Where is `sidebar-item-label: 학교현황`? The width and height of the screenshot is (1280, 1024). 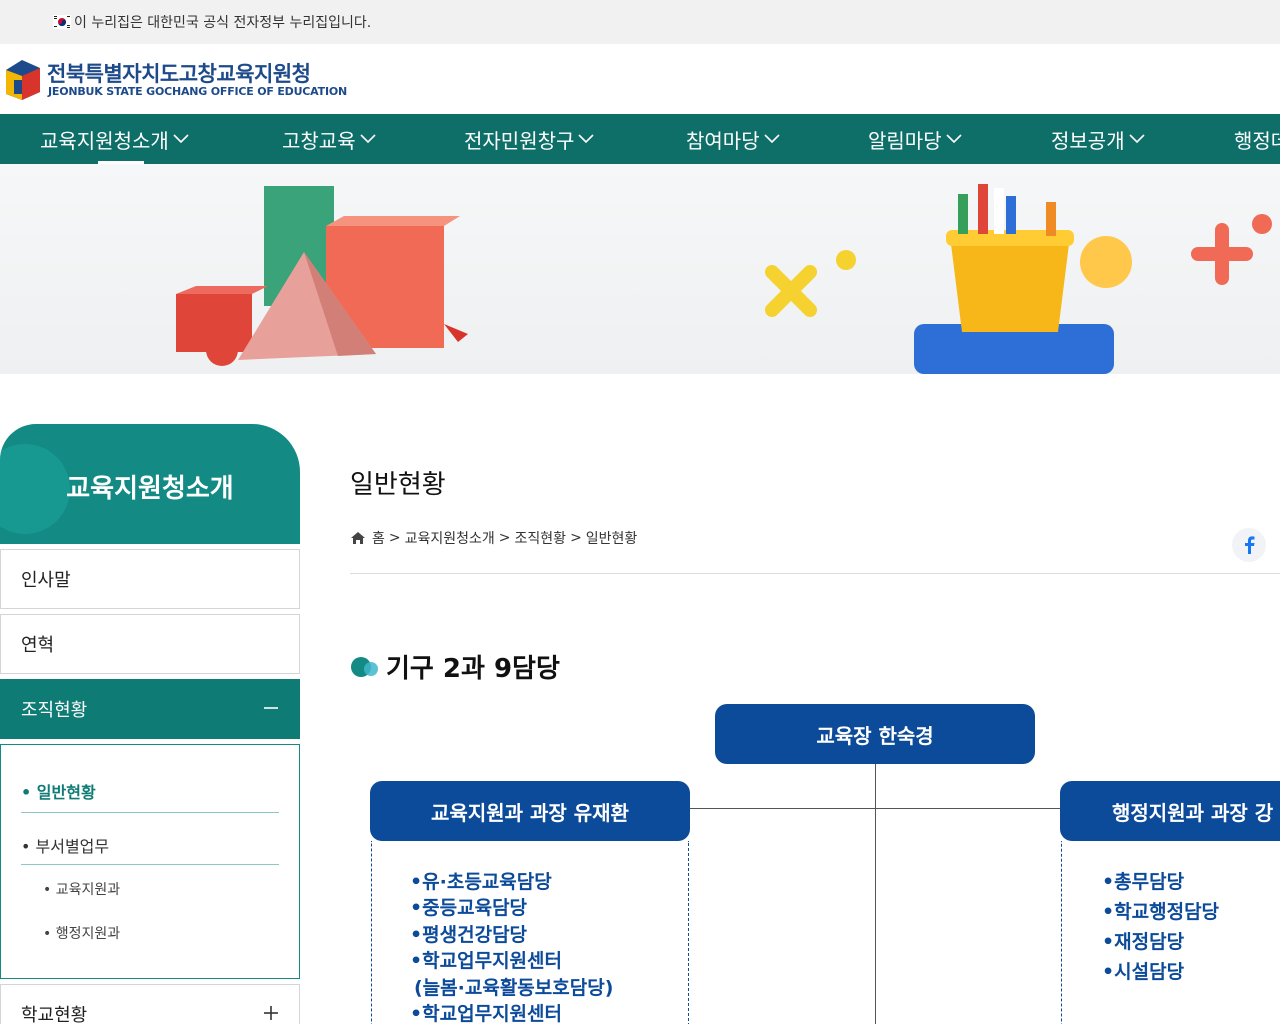 sidebar-item-label: 학교현황 is located at coordinates (54, 1014).